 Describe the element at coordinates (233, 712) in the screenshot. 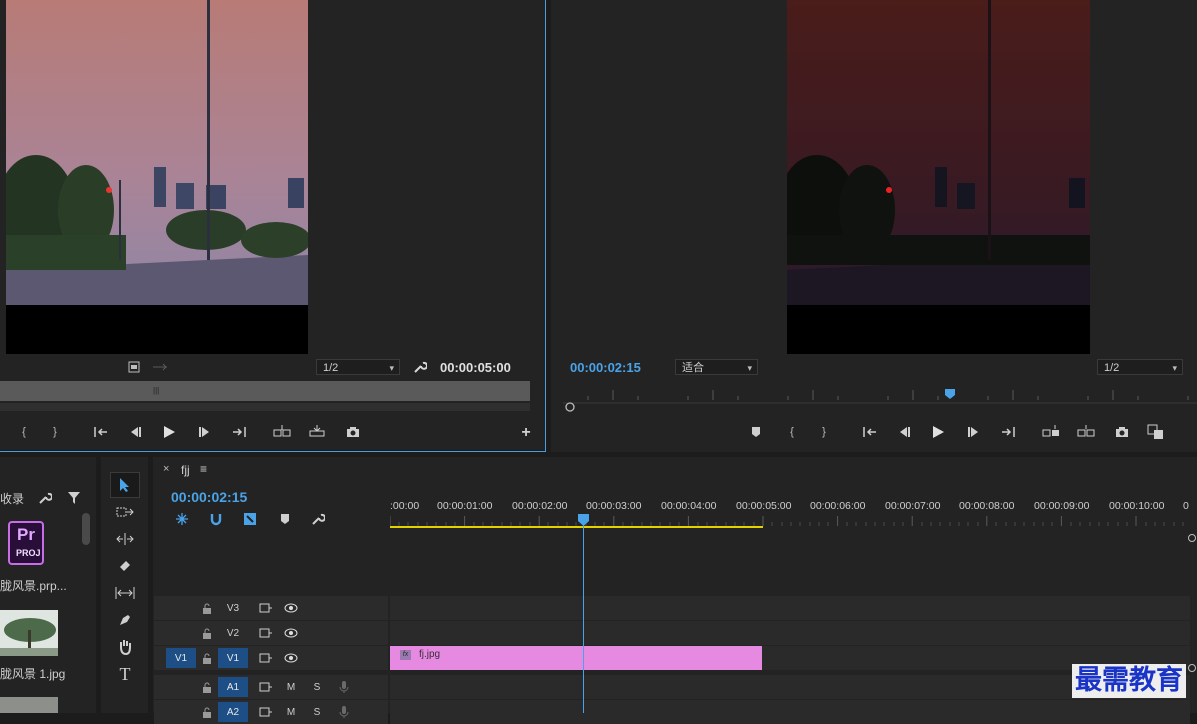

I see `track-name: A2` at that location.